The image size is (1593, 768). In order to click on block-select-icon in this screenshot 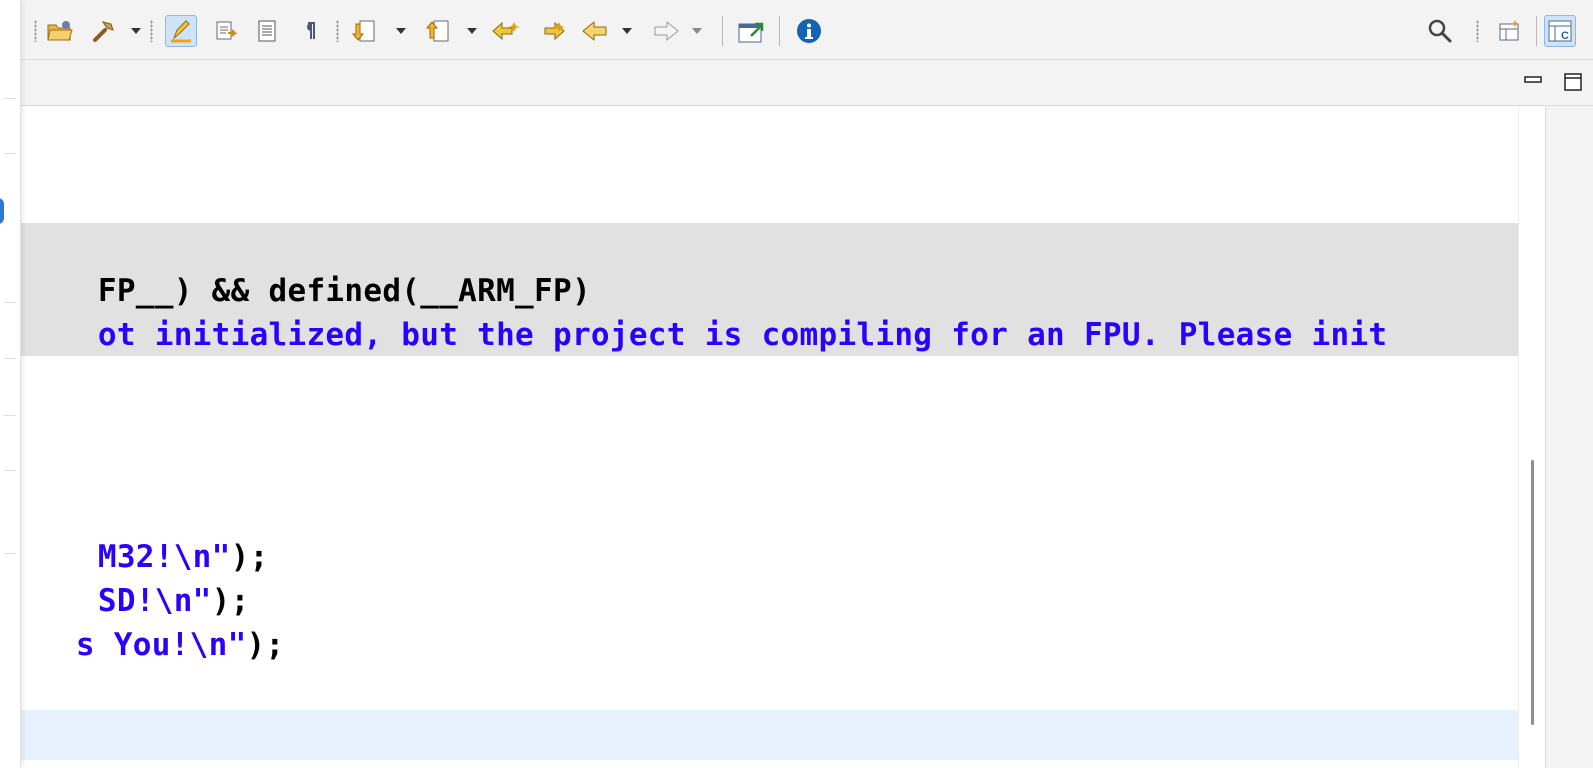, I will do `click(267, 31)`.